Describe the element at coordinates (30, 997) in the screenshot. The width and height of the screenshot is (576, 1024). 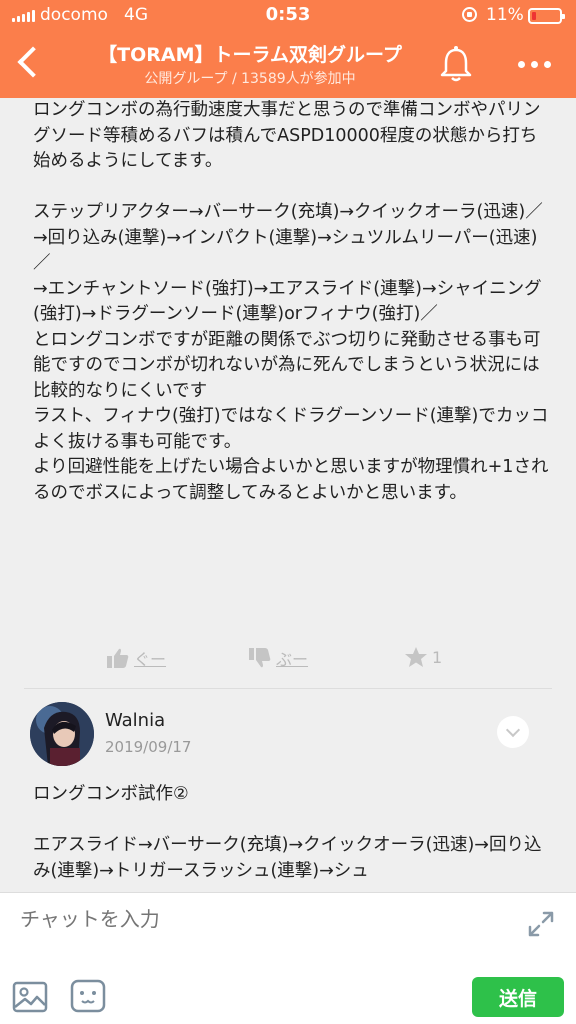
I see `image-icon` at that location.